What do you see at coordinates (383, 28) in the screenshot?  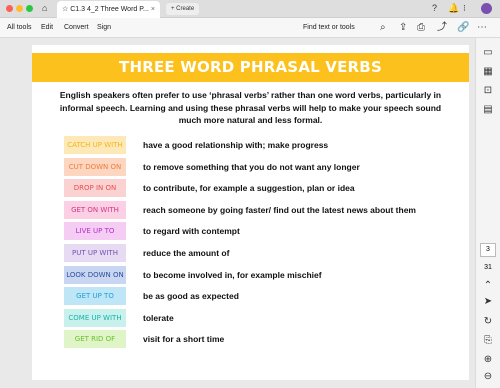 I see `search-icon: ⌕` at bounding box center [383, 28].